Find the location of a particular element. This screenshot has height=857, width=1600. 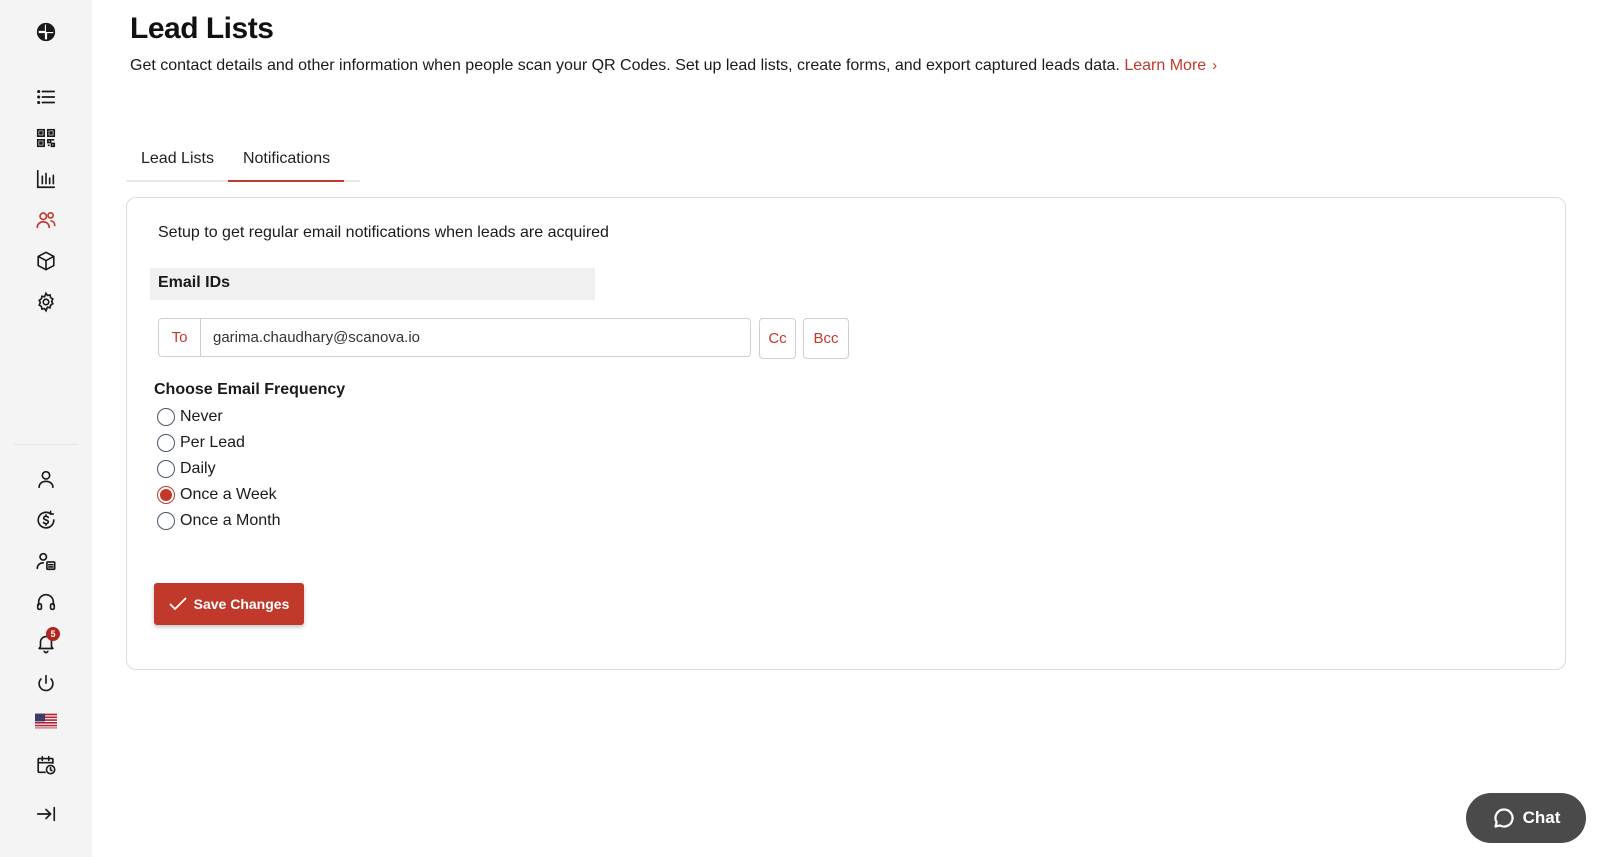

list-icon is located at coordinates (46, 97).